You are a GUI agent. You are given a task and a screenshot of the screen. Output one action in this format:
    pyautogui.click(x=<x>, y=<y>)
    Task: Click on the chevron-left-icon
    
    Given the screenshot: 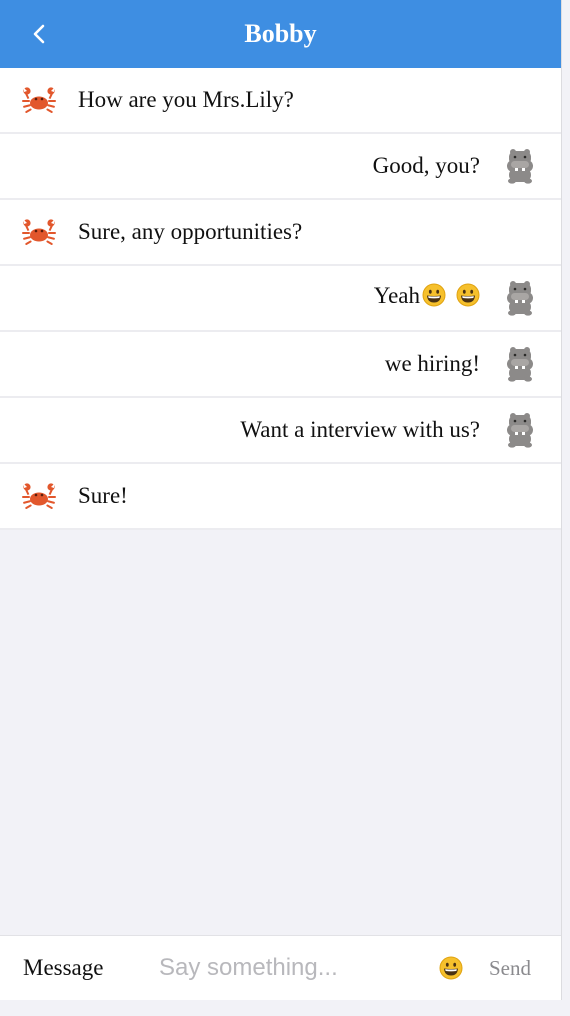 What is the action you would take?
    pyautogui.click(x=39, y=34)
    